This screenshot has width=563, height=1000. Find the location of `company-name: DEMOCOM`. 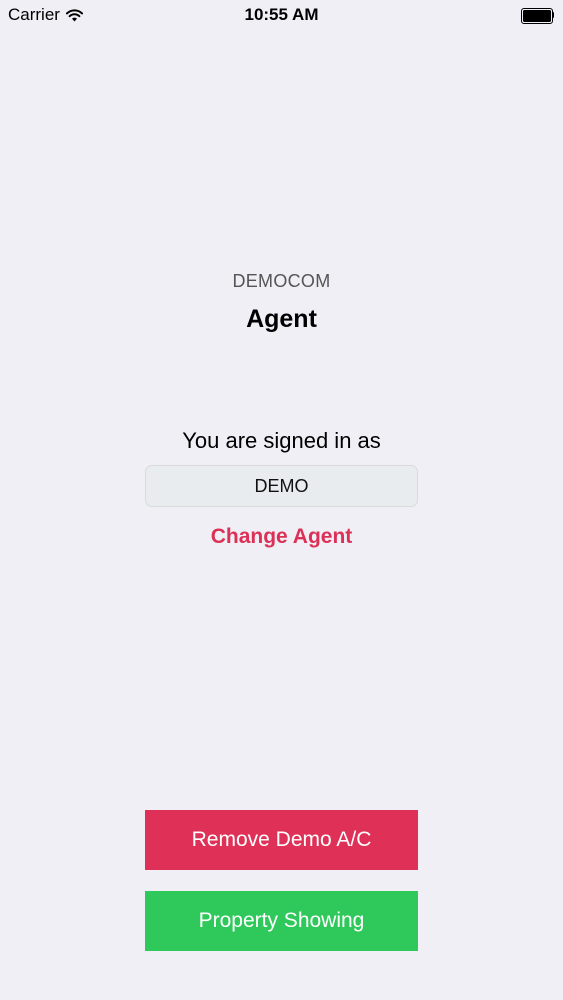

company-name: DEMOCOM is located at coordinates (281, 281).